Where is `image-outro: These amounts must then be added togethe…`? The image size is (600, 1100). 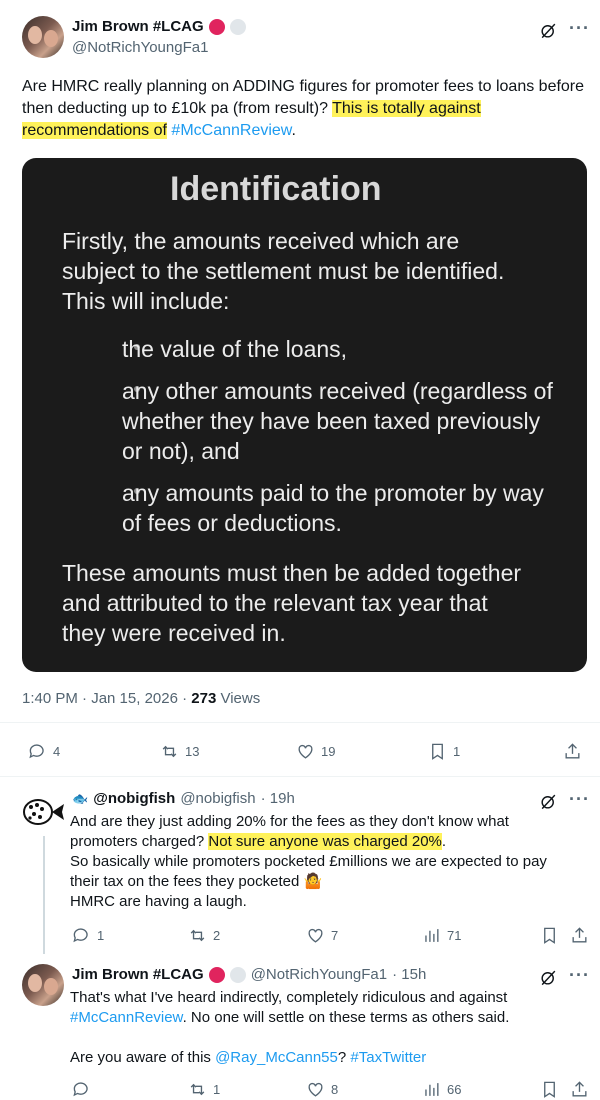
image-outro: These amounts must then be added togethe… is located at coordinates (292, 603).